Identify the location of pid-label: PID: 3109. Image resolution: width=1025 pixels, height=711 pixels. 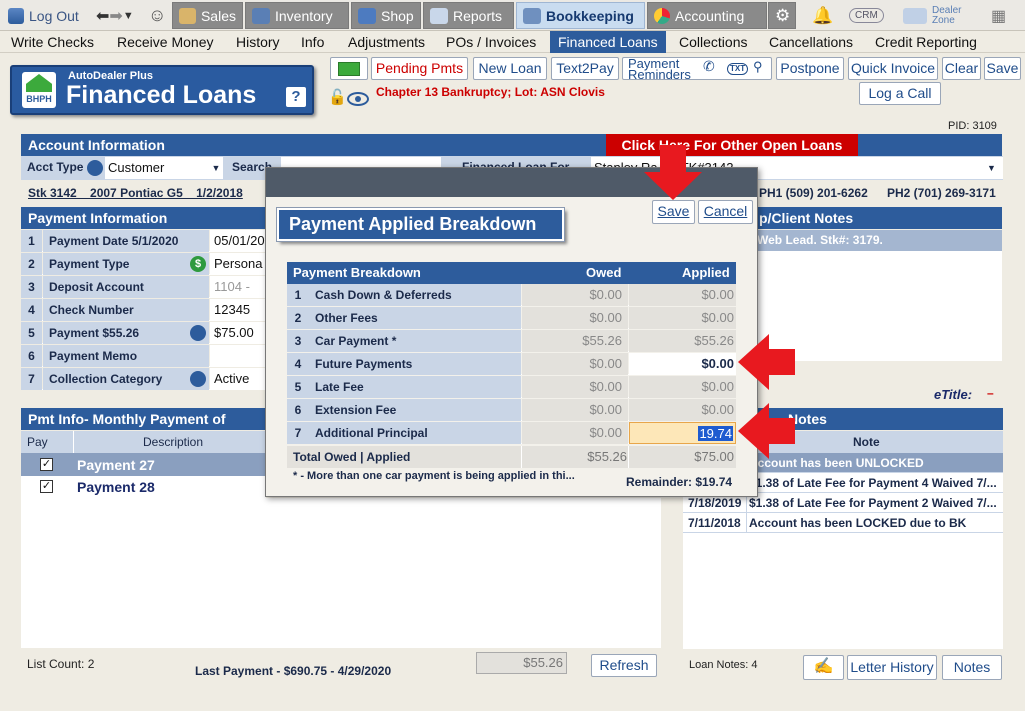
(972, 126).